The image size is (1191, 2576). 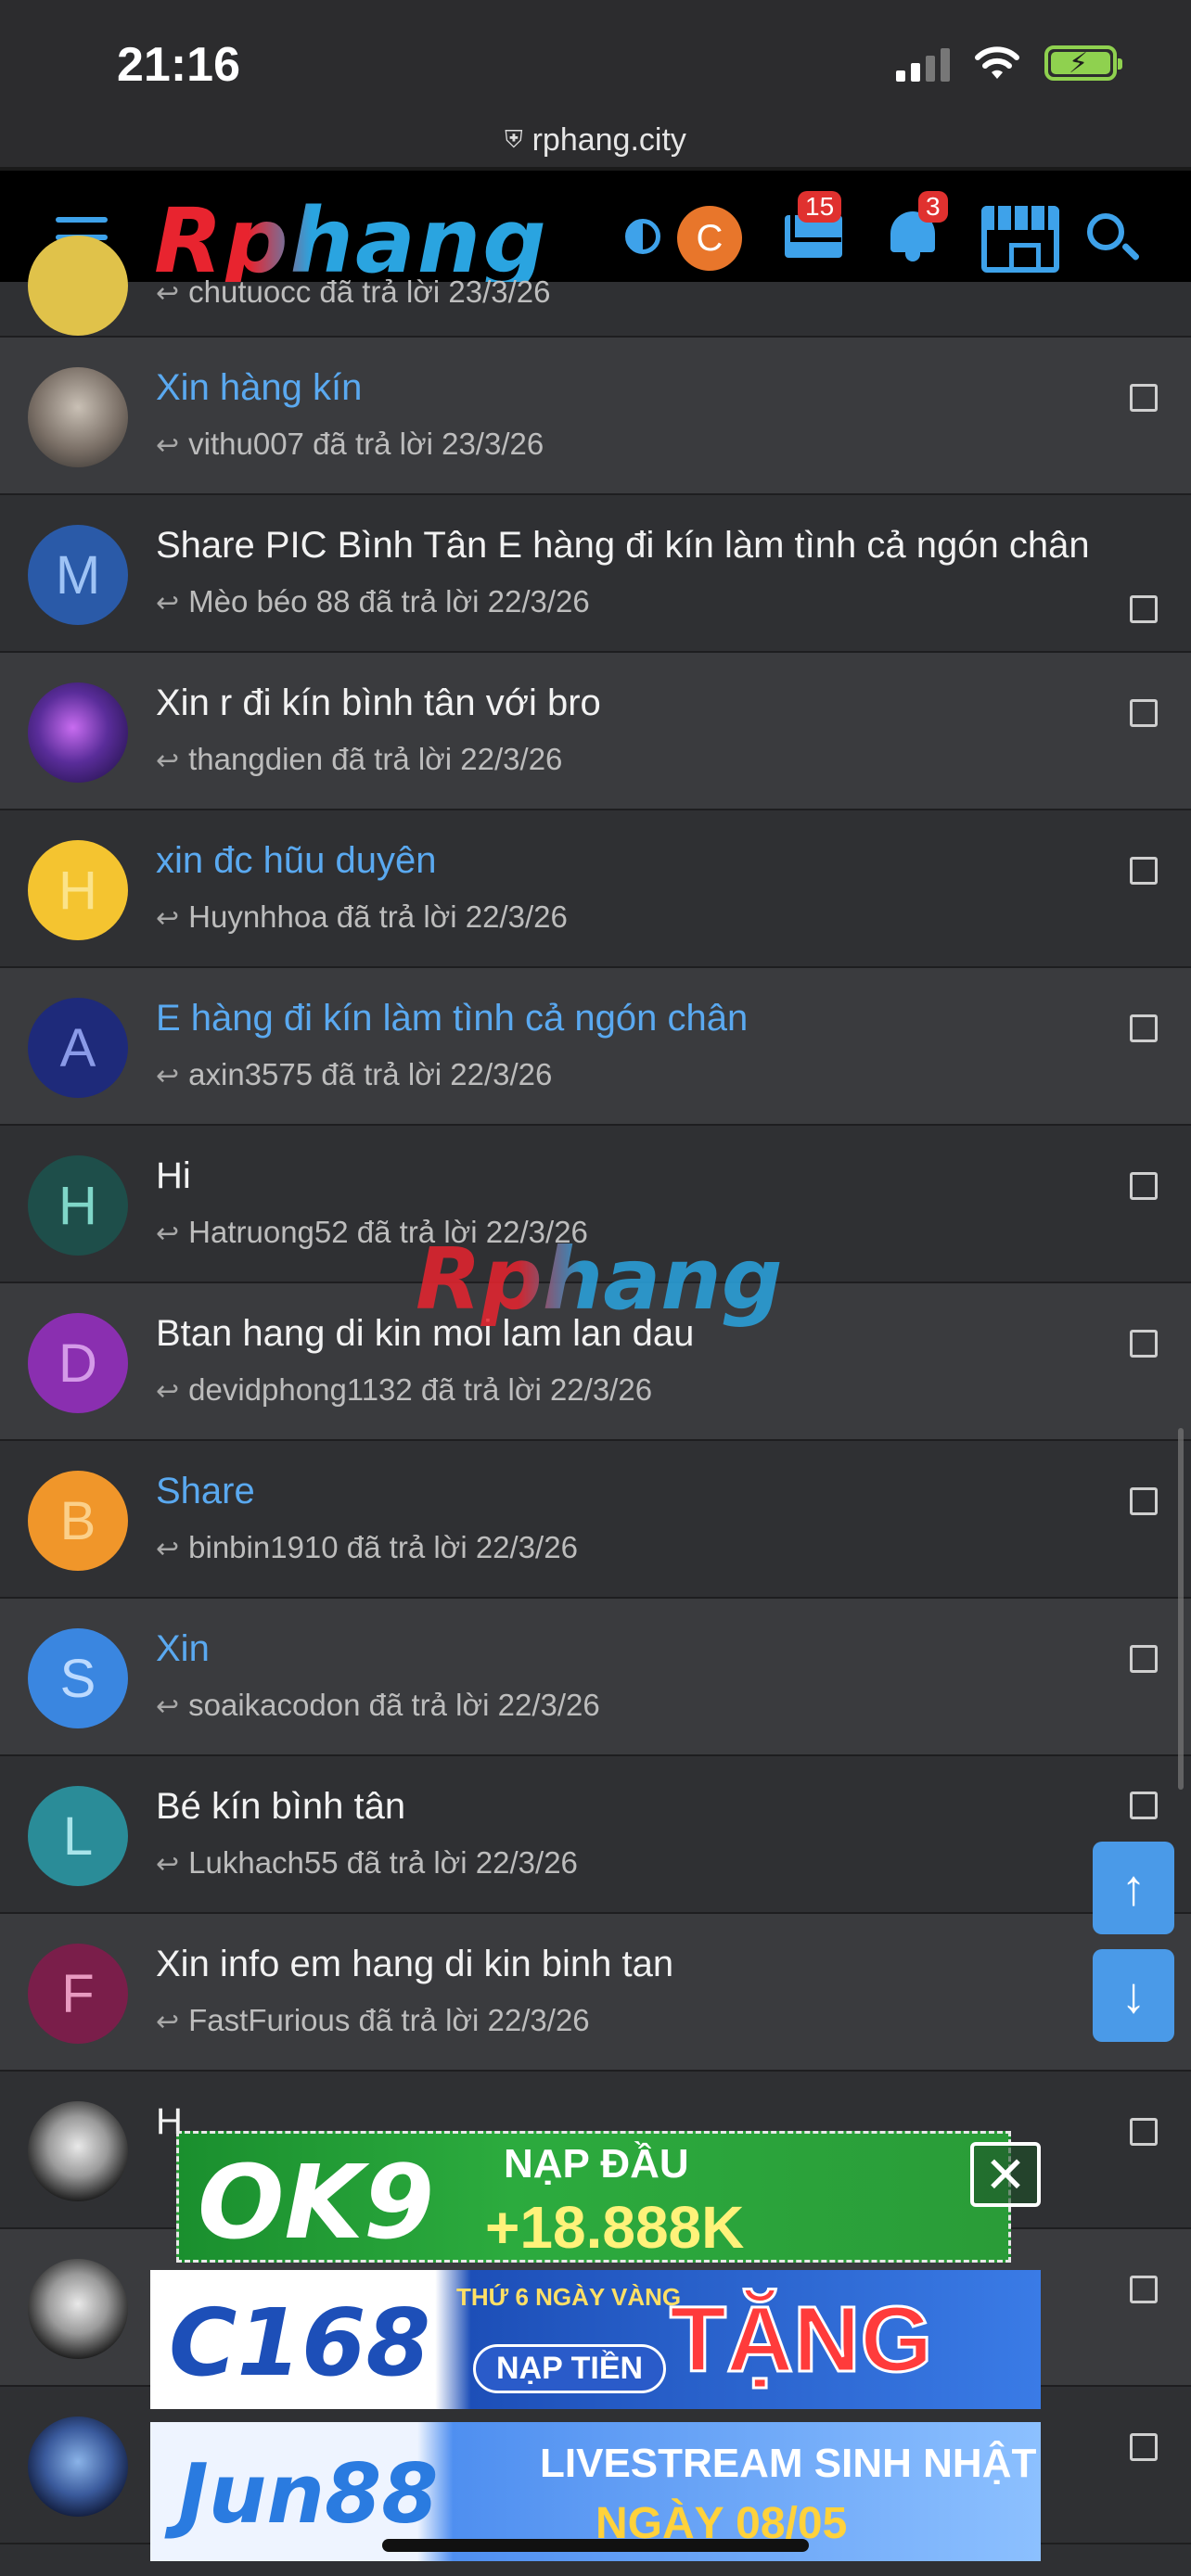 I want to click on scrollbar, so click(x=1181, y=1609).